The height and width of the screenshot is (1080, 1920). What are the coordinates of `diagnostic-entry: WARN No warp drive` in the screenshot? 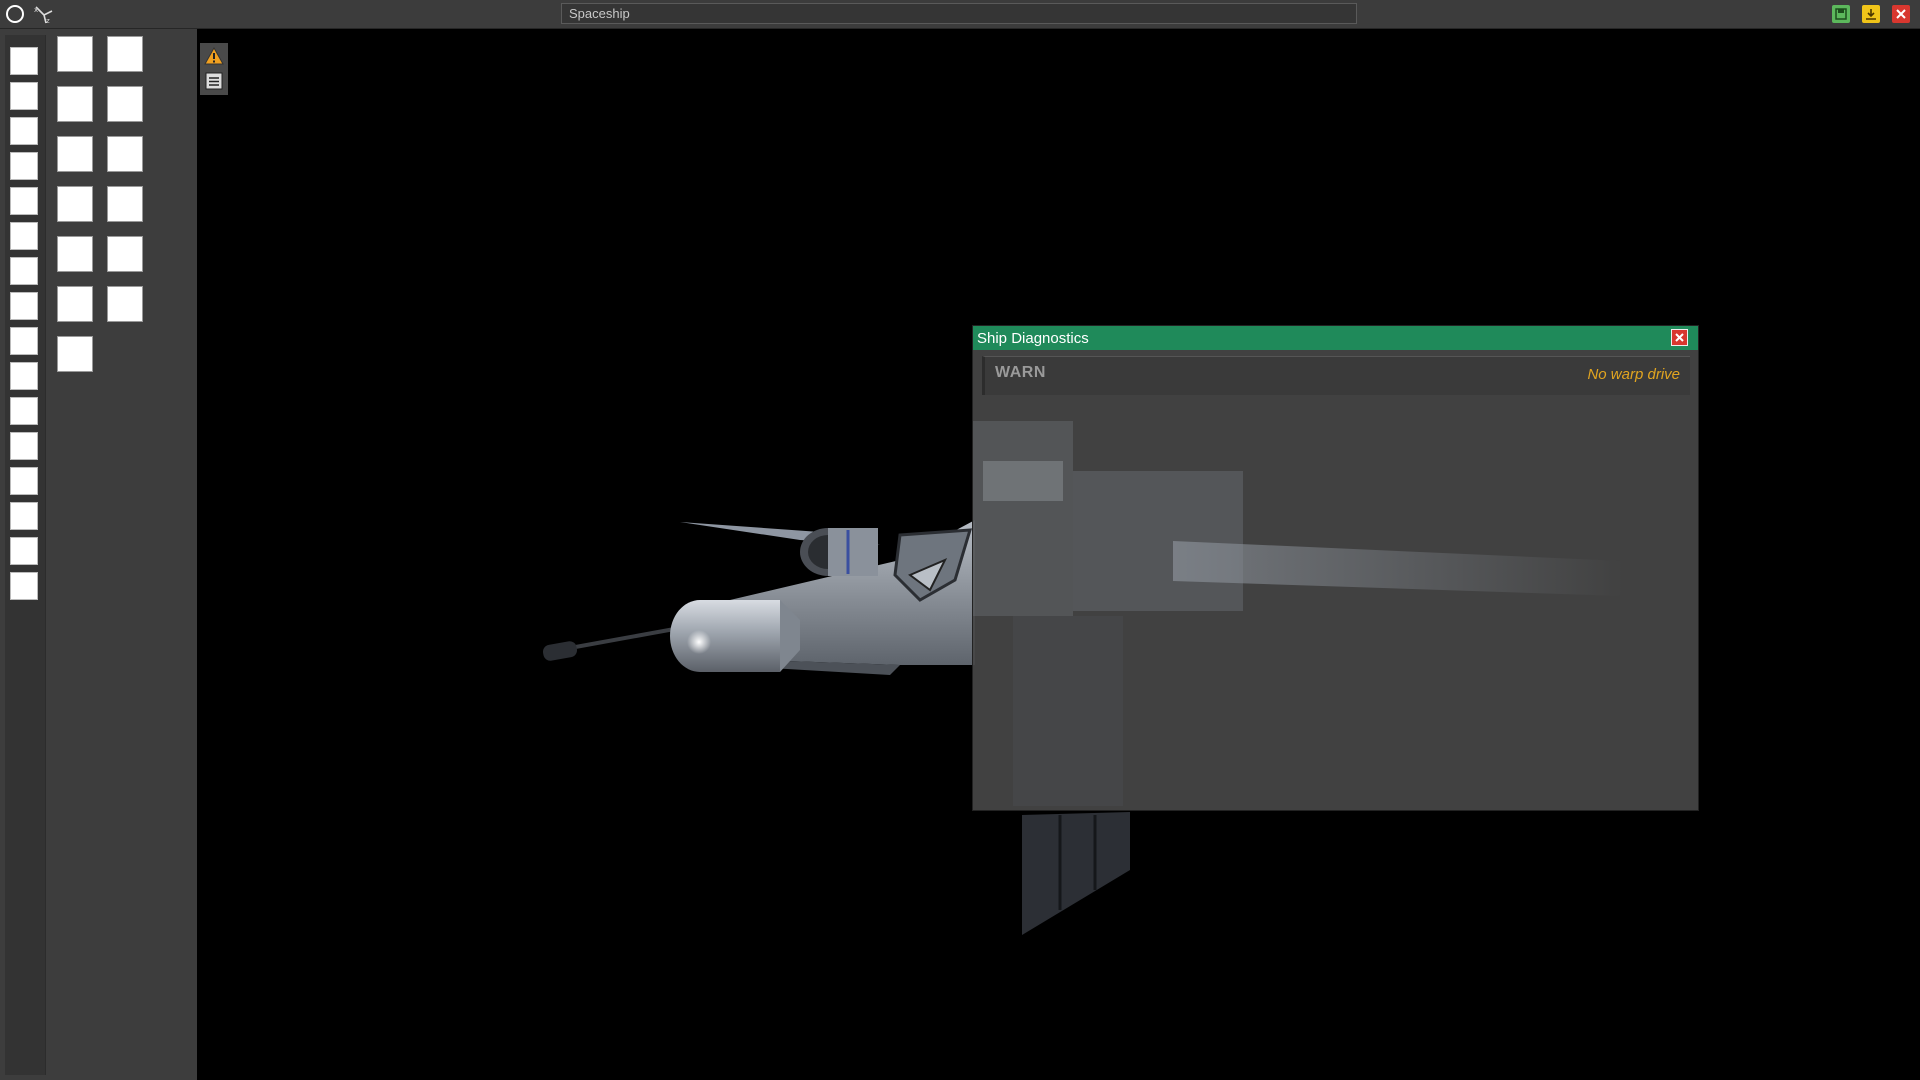 It's located at (1336, 375).